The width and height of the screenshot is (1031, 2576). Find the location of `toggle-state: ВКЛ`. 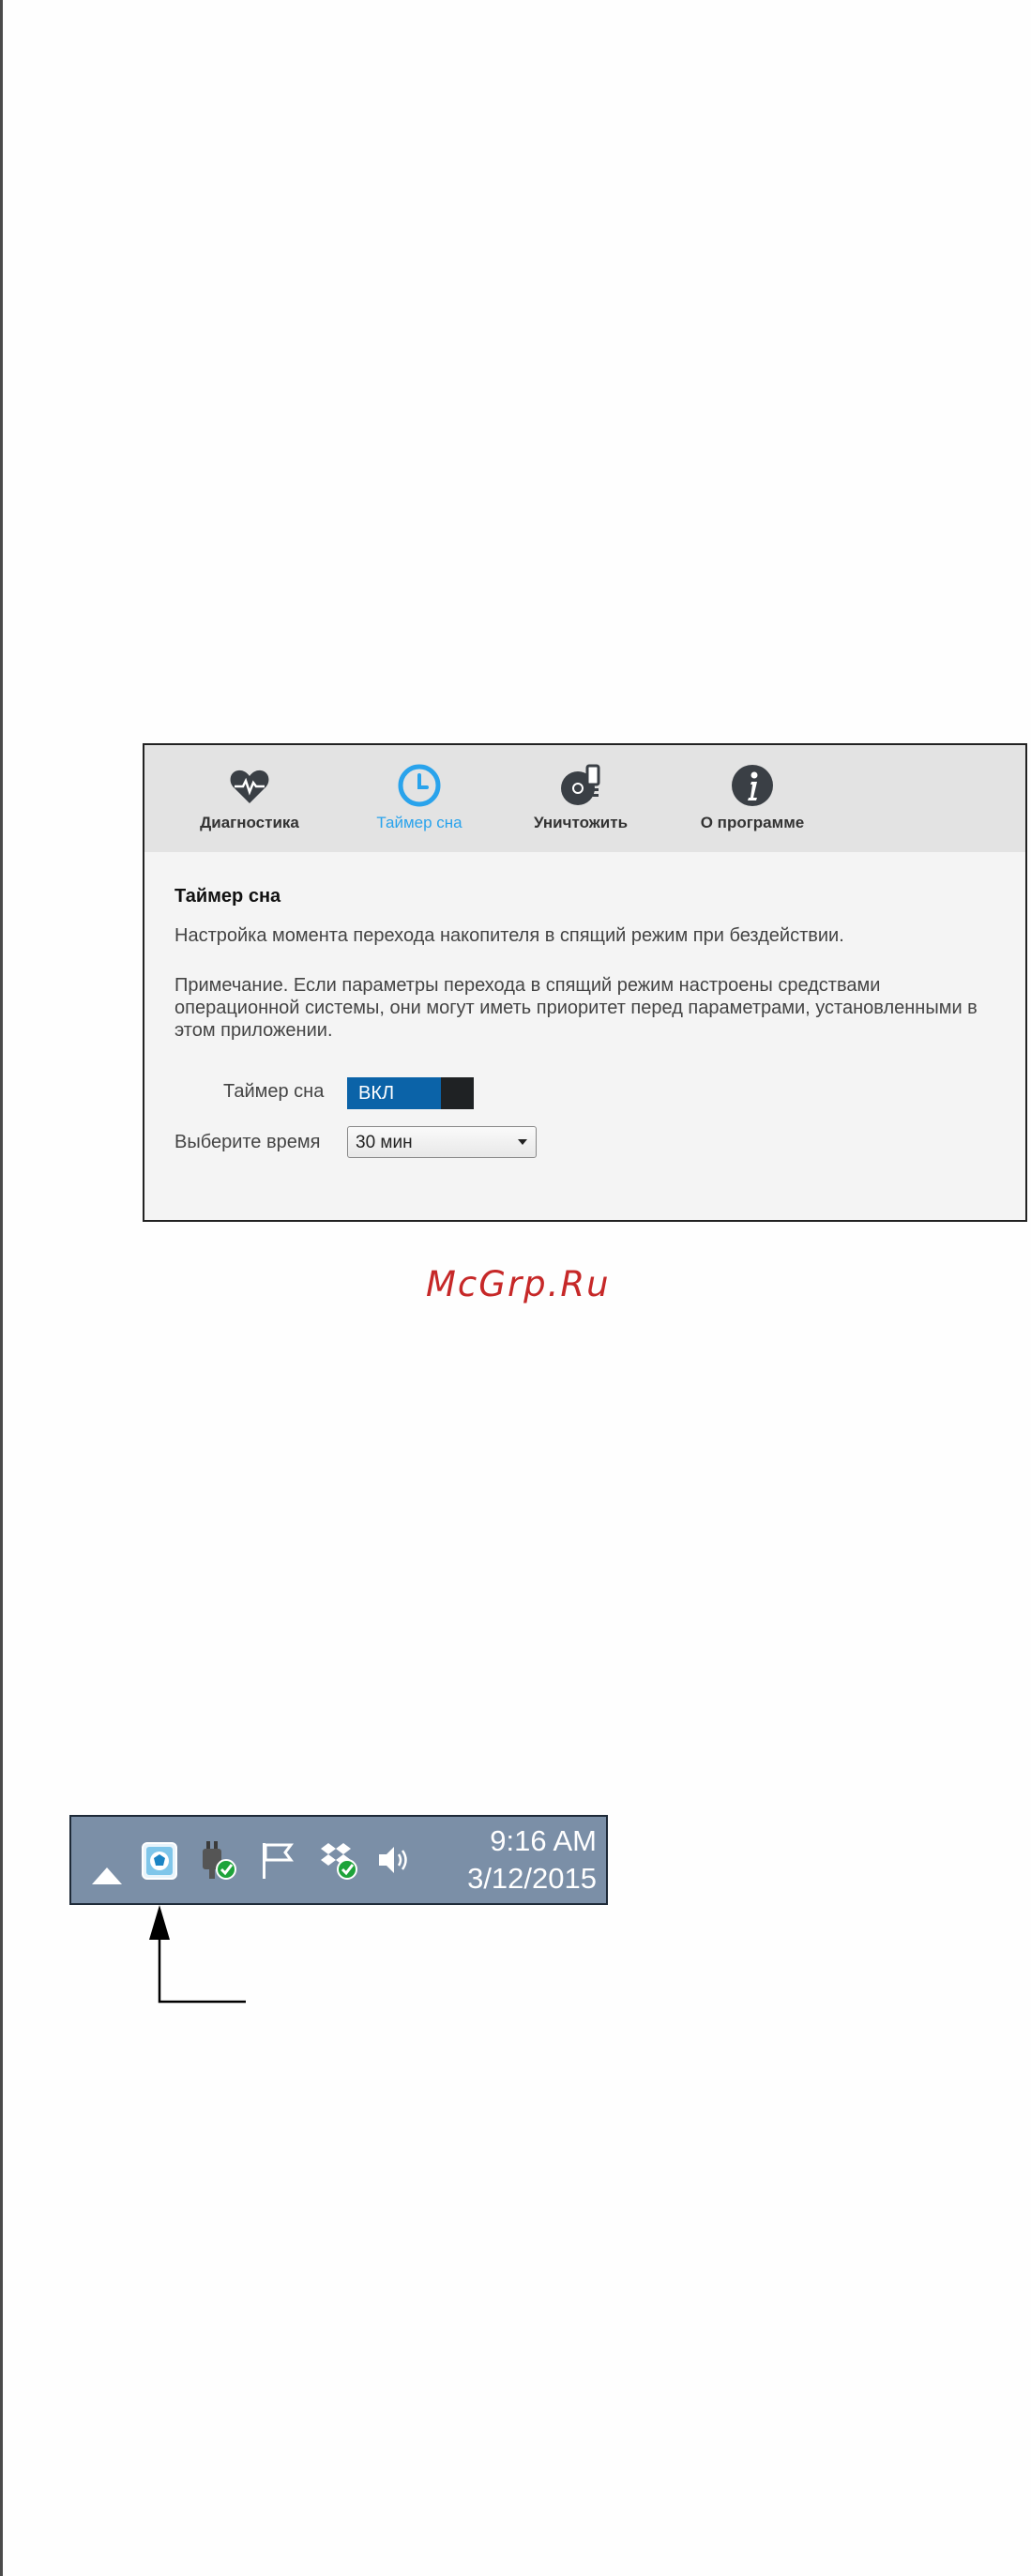

toggle-state: ВКЛ is located at coordinates (394, 1093).